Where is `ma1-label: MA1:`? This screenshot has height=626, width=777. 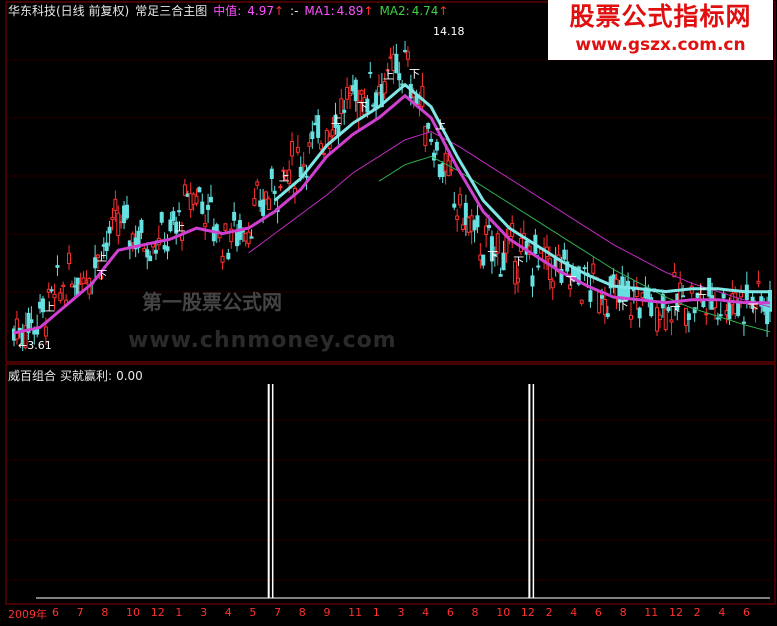 ma1-label: MA1: is located at coordinates (319, 11).